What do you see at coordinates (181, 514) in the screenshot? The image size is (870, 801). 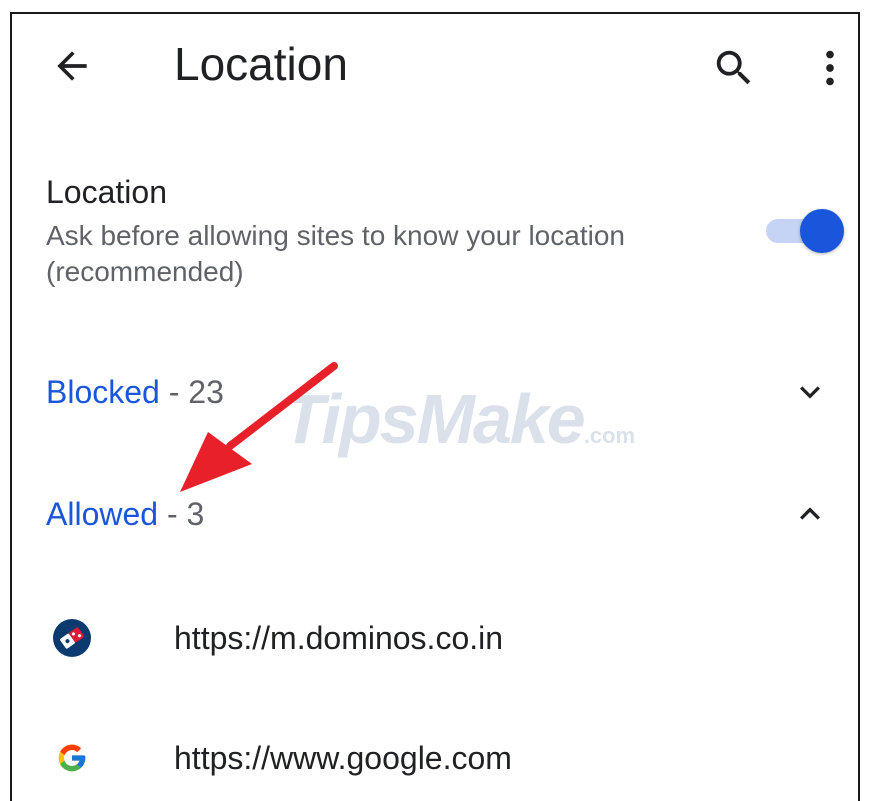 I see `allowed-count: - 3` at bounding box center [181, 514].